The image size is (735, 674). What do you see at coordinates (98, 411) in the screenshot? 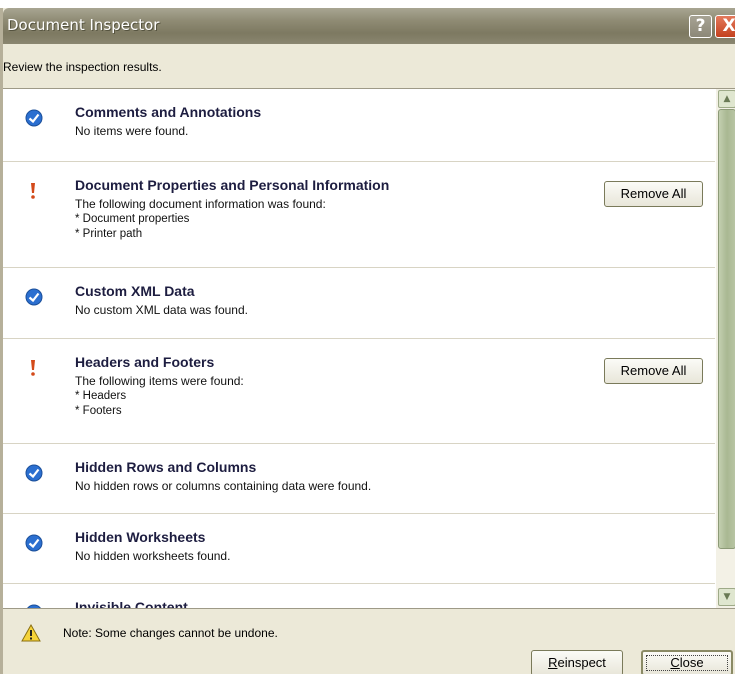
I see `result-detail: * Footers` at bounding box center [98, 411].